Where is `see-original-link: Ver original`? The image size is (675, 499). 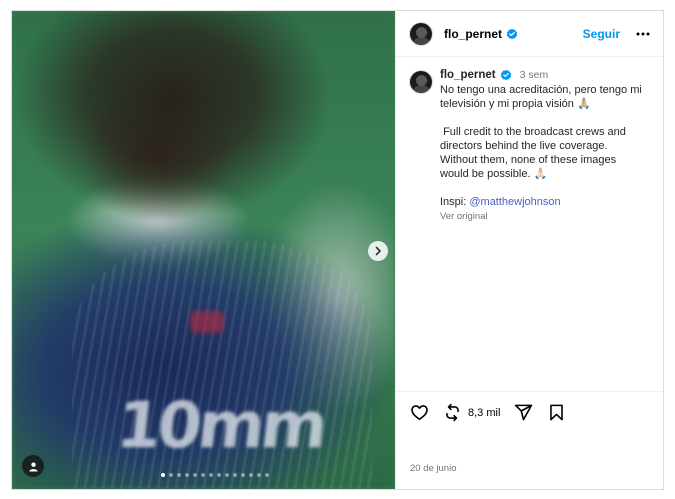 see-original-link: Ver original is located at coordinates (542, 217).